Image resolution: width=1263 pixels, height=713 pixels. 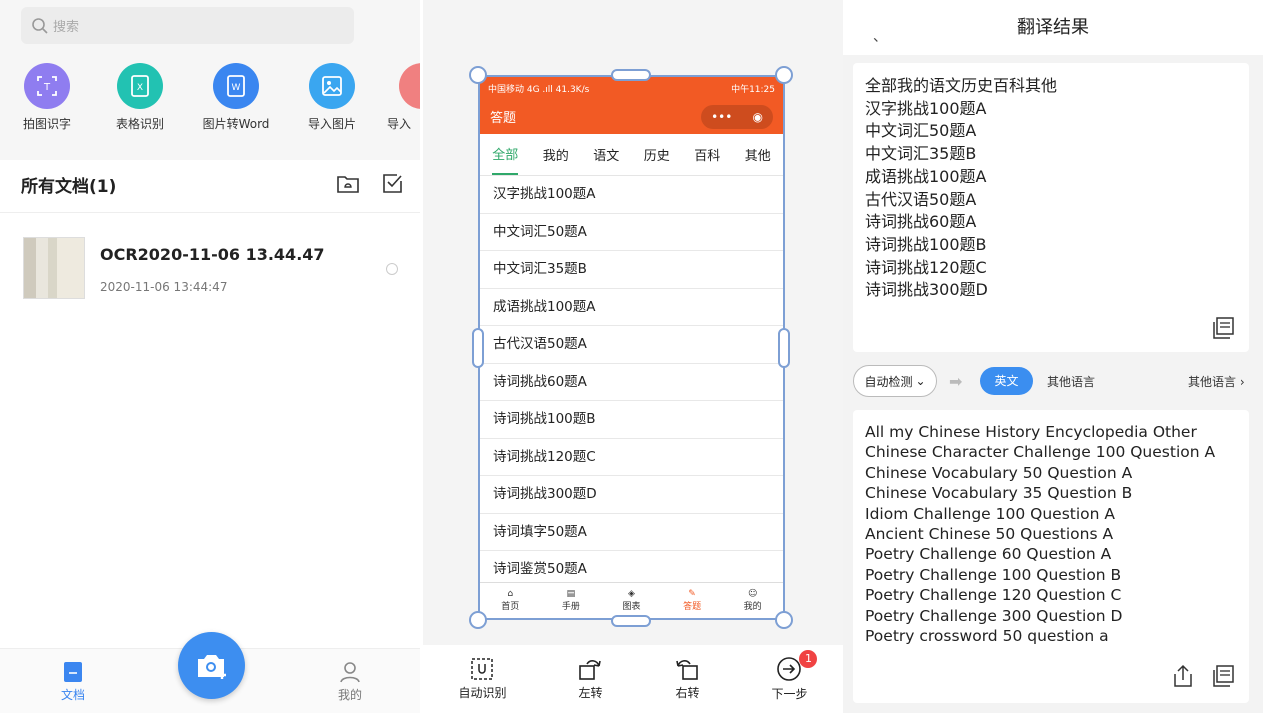 I want to click on next-step-label: 下一步, so click(x=789, y=694).